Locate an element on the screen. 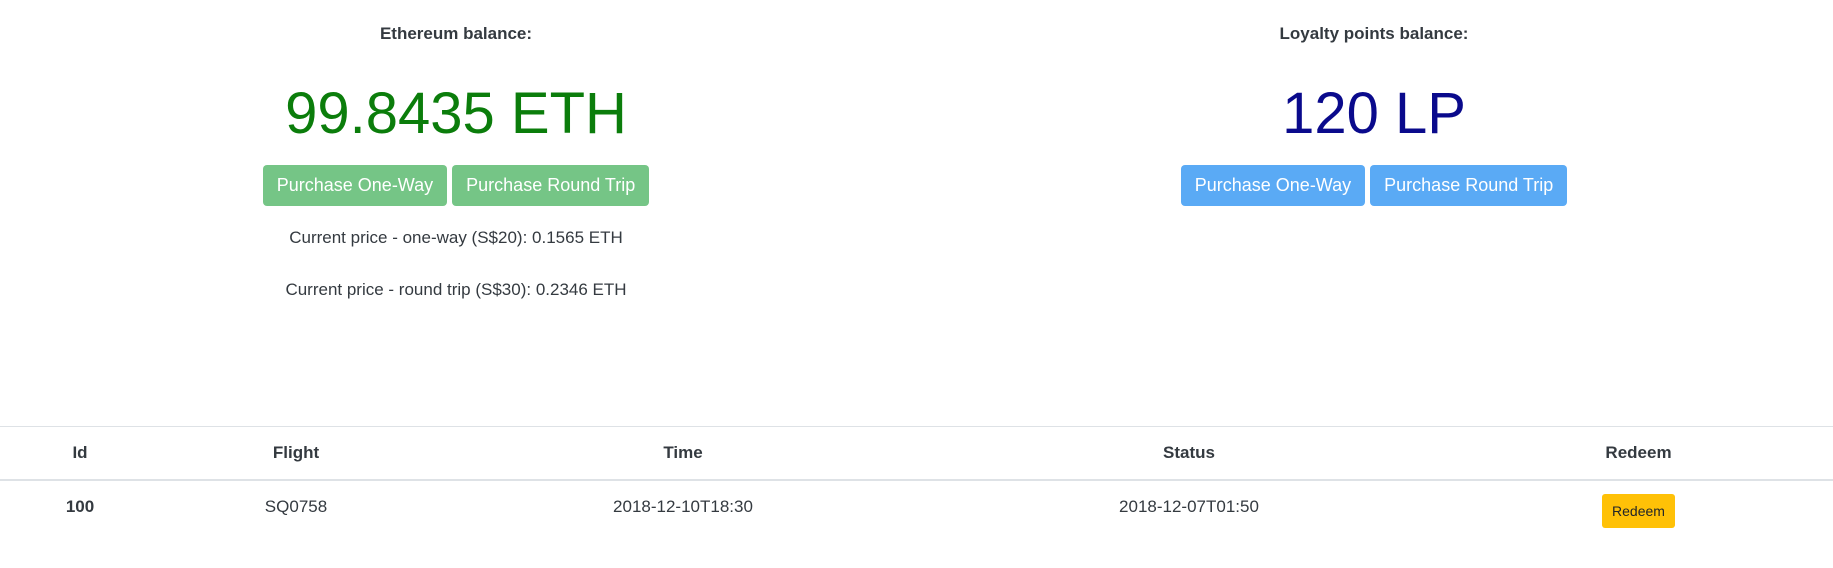 Image resolution: width=1833 pixels, height=568 pixels. cell-id: 100 is located at coordinates (80, 506).